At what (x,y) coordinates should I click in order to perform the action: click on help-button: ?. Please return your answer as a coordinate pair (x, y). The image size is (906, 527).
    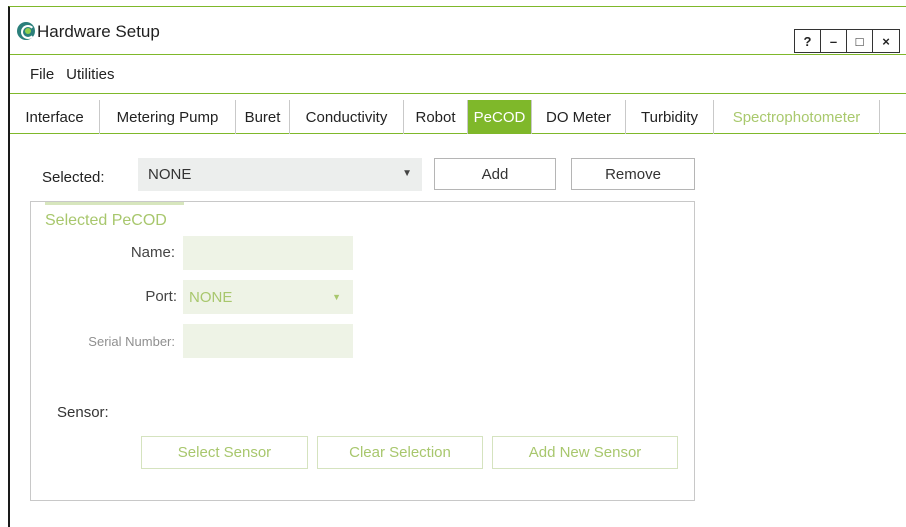
    Looking at the image, I should click on (808, 41).